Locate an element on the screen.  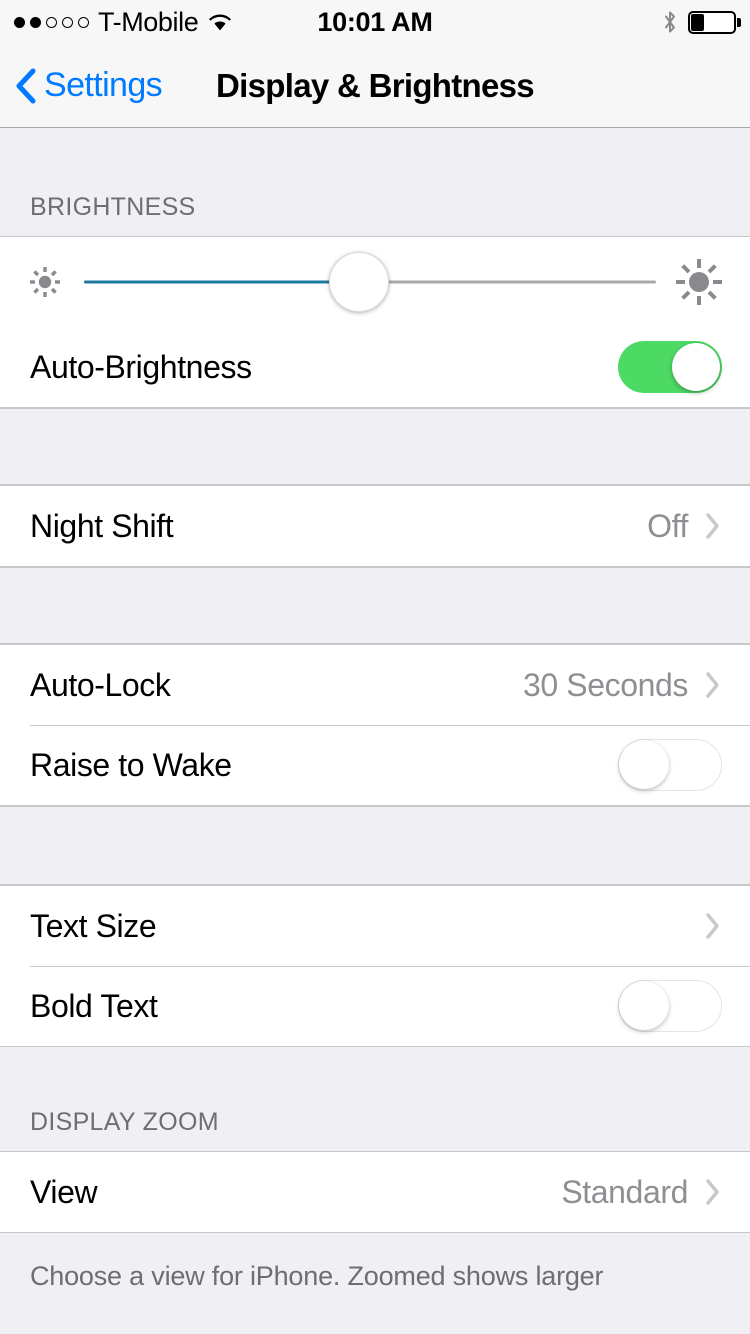
row-auto-lock-value: 30 Seconds is located at coordinates (605, 684).